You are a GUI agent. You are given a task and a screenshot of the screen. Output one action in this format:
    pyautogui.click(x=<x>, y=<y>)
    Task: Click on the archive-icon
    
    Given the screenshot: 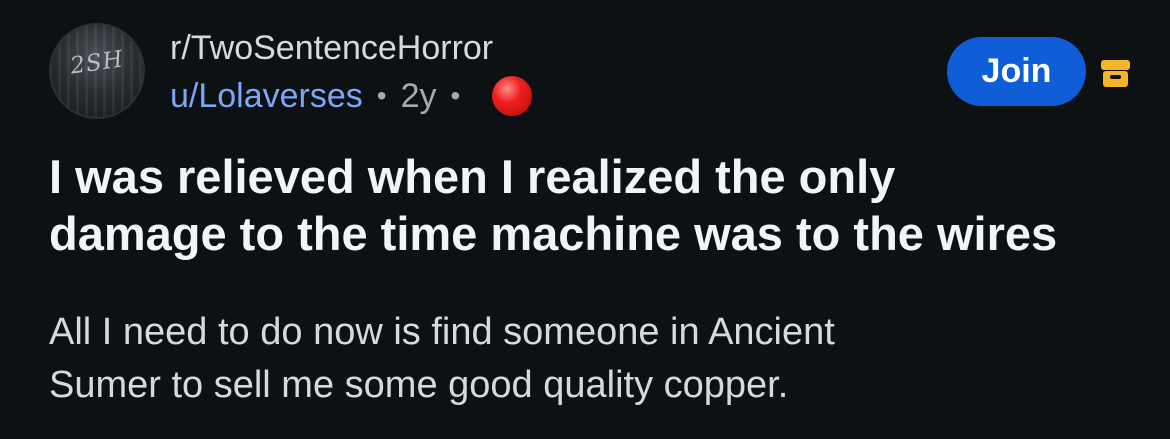 What is the action you would take?
    pyautogui.click(x=1115, y=73)
    